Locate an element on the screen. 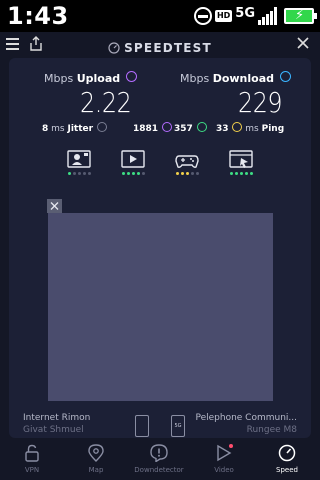 The image size is (320, 480). server-location: Rungee M8 is located at coordinates (271, 430).